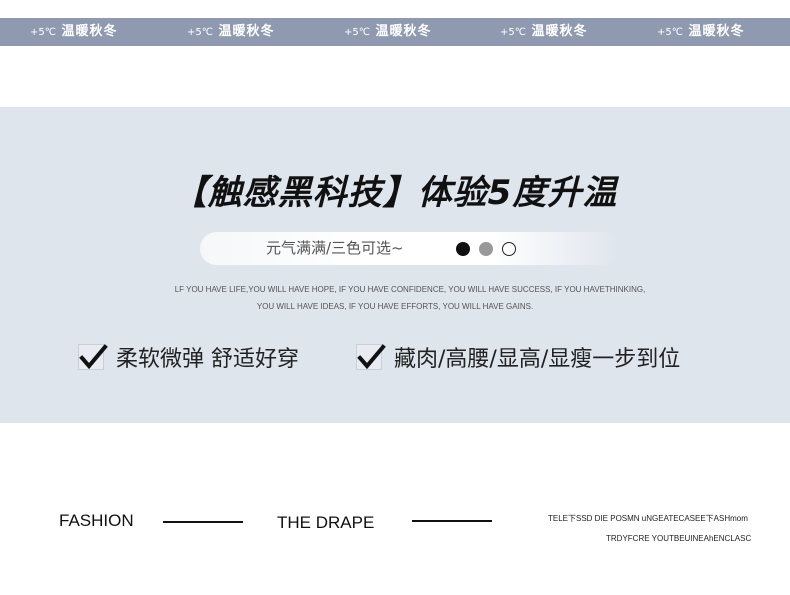  I want to click on feature-text: 藏肉/高腰/显高/显瘦一步到位, so click(537, 359).